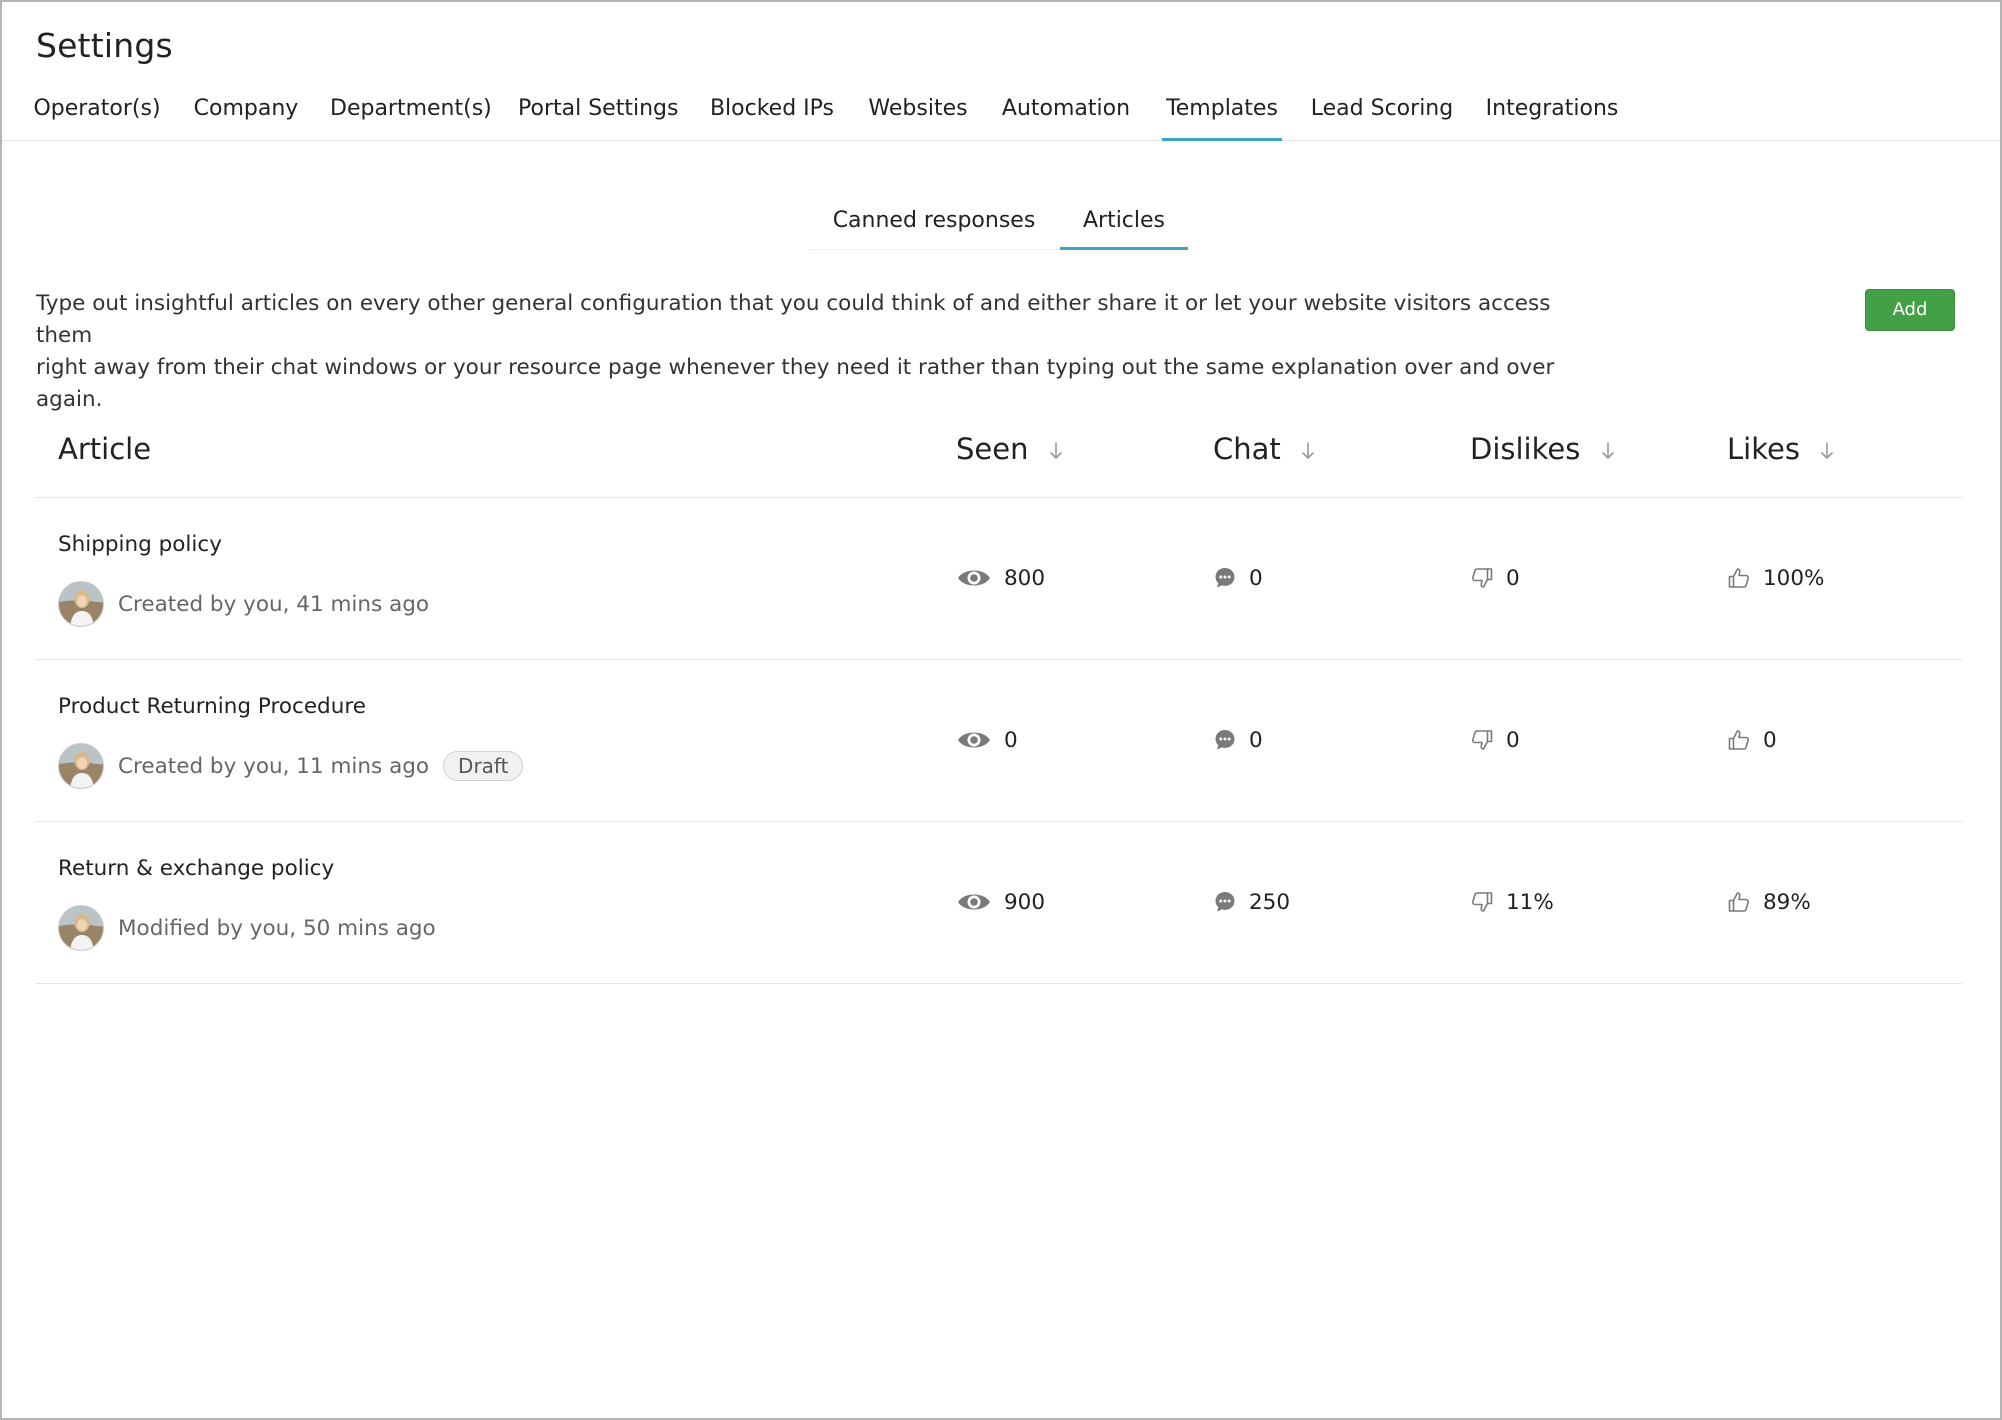 This screenshot has height=1420, width=2002. I want to click on tab-canned-responses: Canned responses, so click(934, 229).